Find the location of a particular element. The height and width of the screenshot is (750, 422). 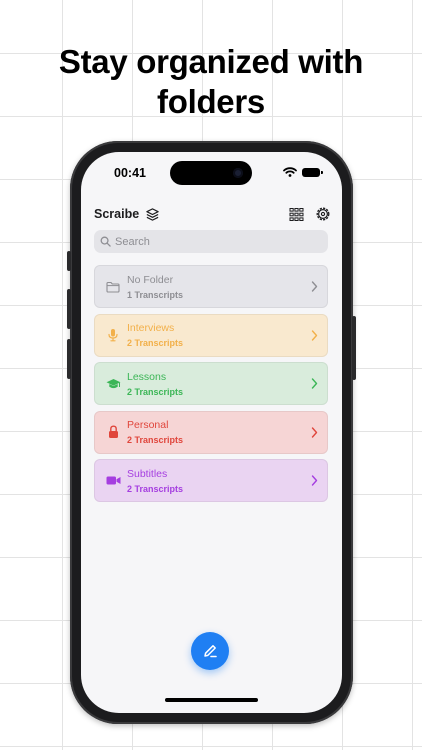

folder-name: Subtitles is located at coordinates (147, 473).